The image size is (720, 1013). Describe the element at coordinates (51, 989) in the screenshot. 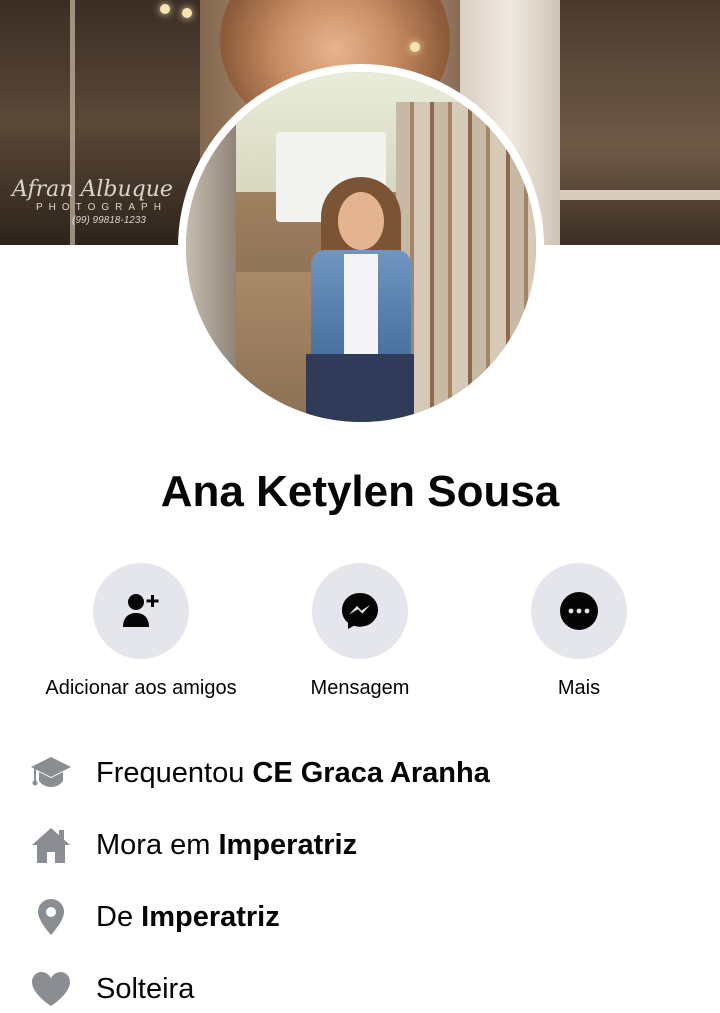

I see `heart-icon` at that location.